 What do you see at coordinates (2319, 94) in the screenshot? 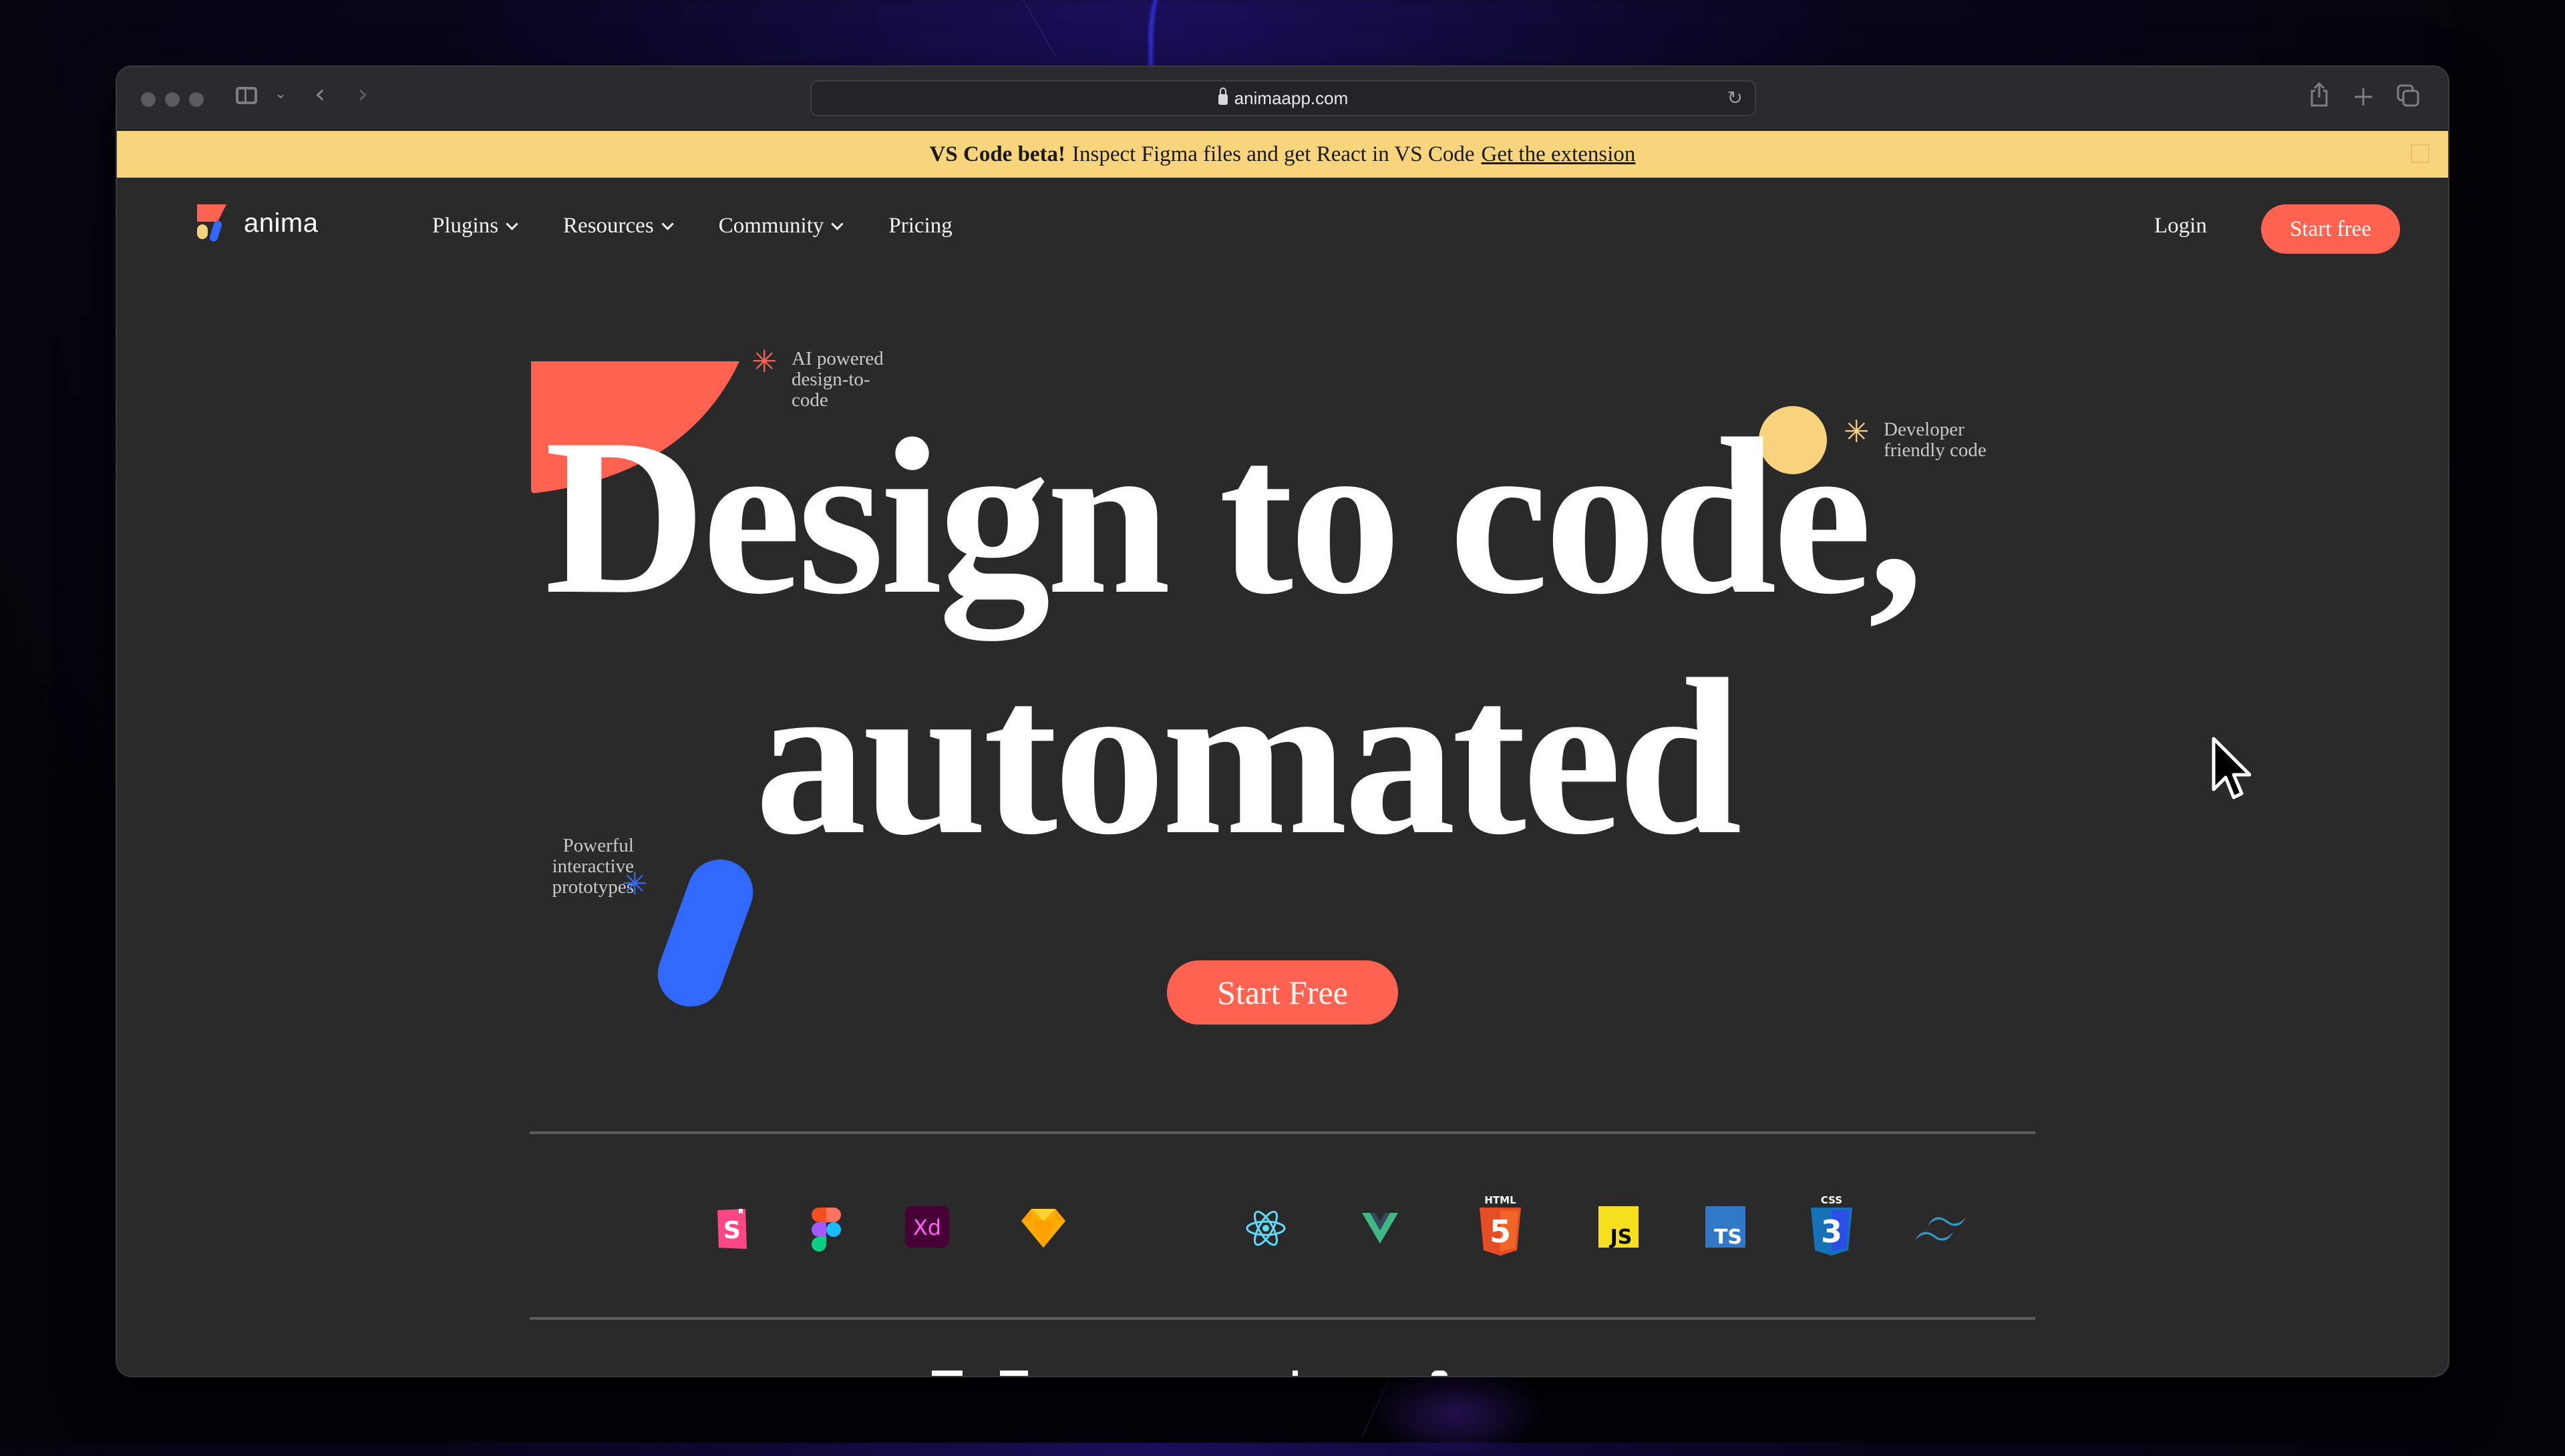
I see `share-icon` at bounding box center [2319, 94].